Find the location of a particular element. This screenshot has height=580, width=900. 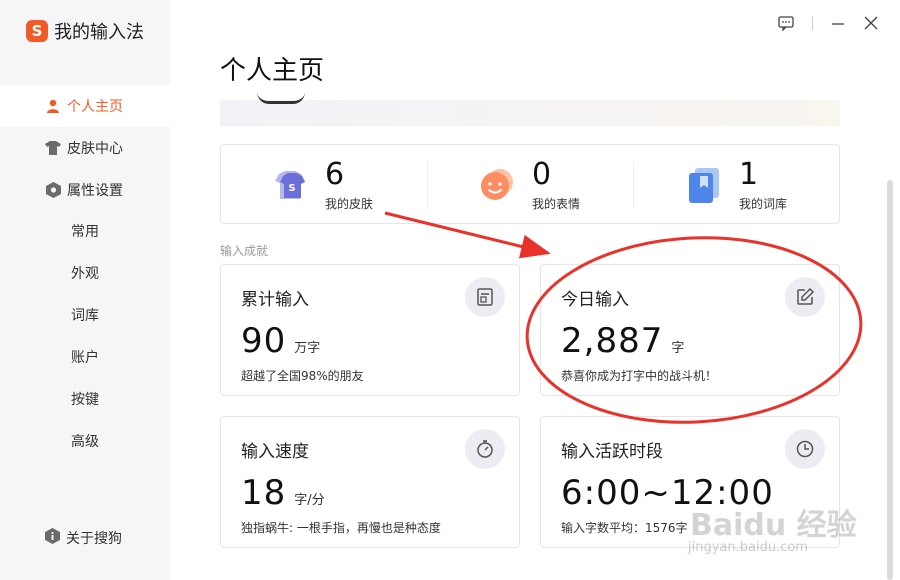

about-label: 关于搜狗 is located at coordinates (94, 539).